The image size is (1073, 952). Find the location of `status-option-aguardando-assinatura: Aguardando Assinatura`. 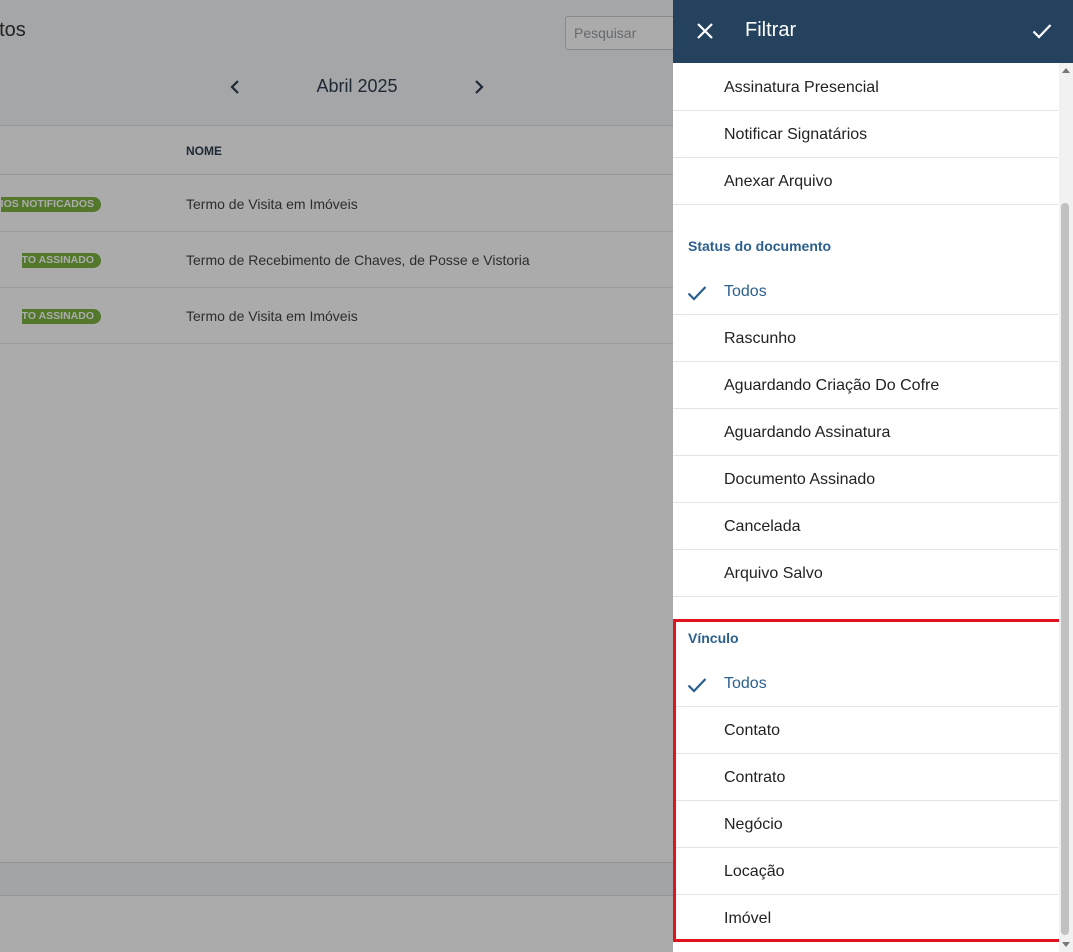

status-option-aguardando-assinatura: Aguardando Assinatura is located at coordinates (865, 432).